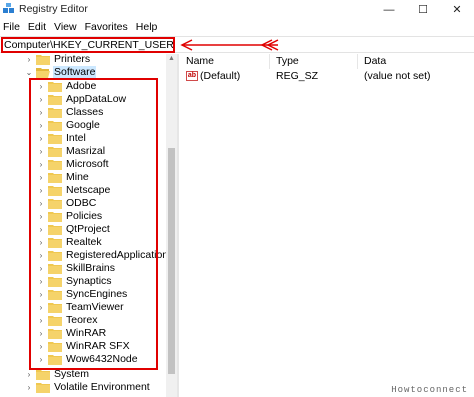  Describe the element at coordinates (389, 9) in the screenshot. I see `minimize-button: —` at that location.